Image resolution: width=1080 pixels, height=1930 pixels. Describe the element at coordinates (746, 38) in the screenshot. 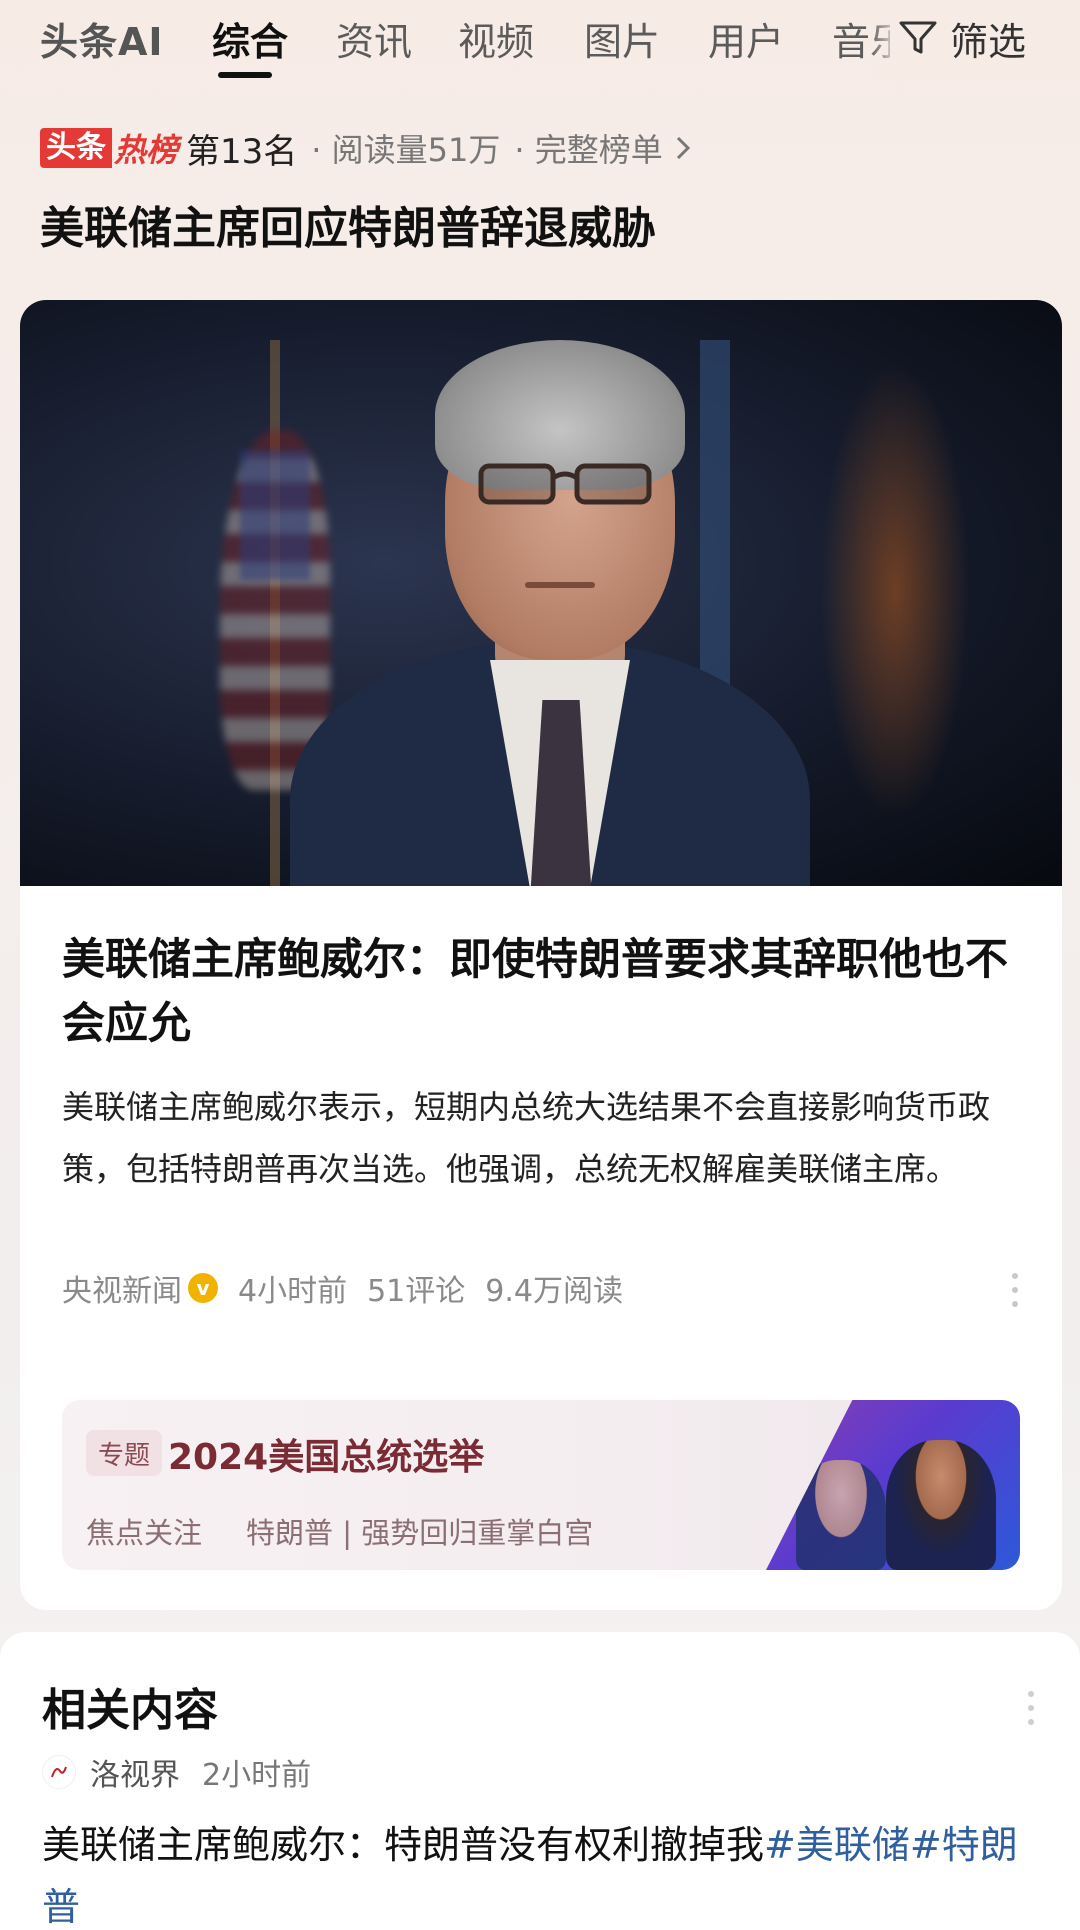

I see `tab-users: 用户` at that location.